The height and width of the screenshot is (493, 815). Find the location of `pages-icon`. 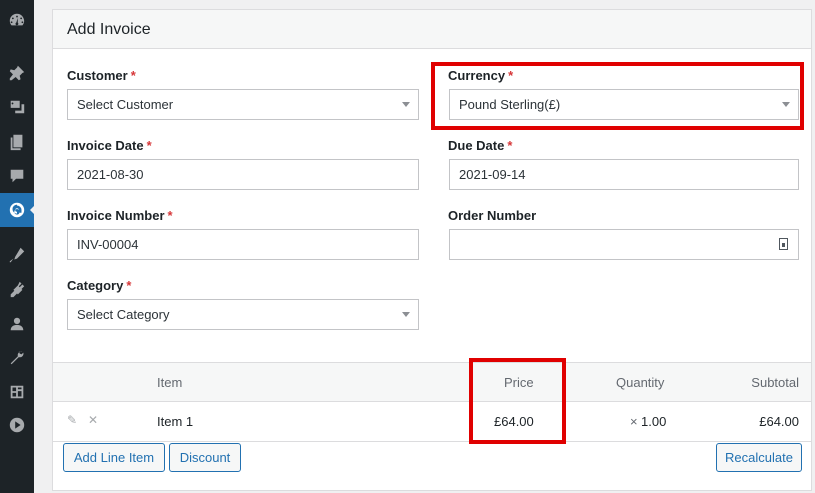

pages-icon is located at coordinates (17, 142).